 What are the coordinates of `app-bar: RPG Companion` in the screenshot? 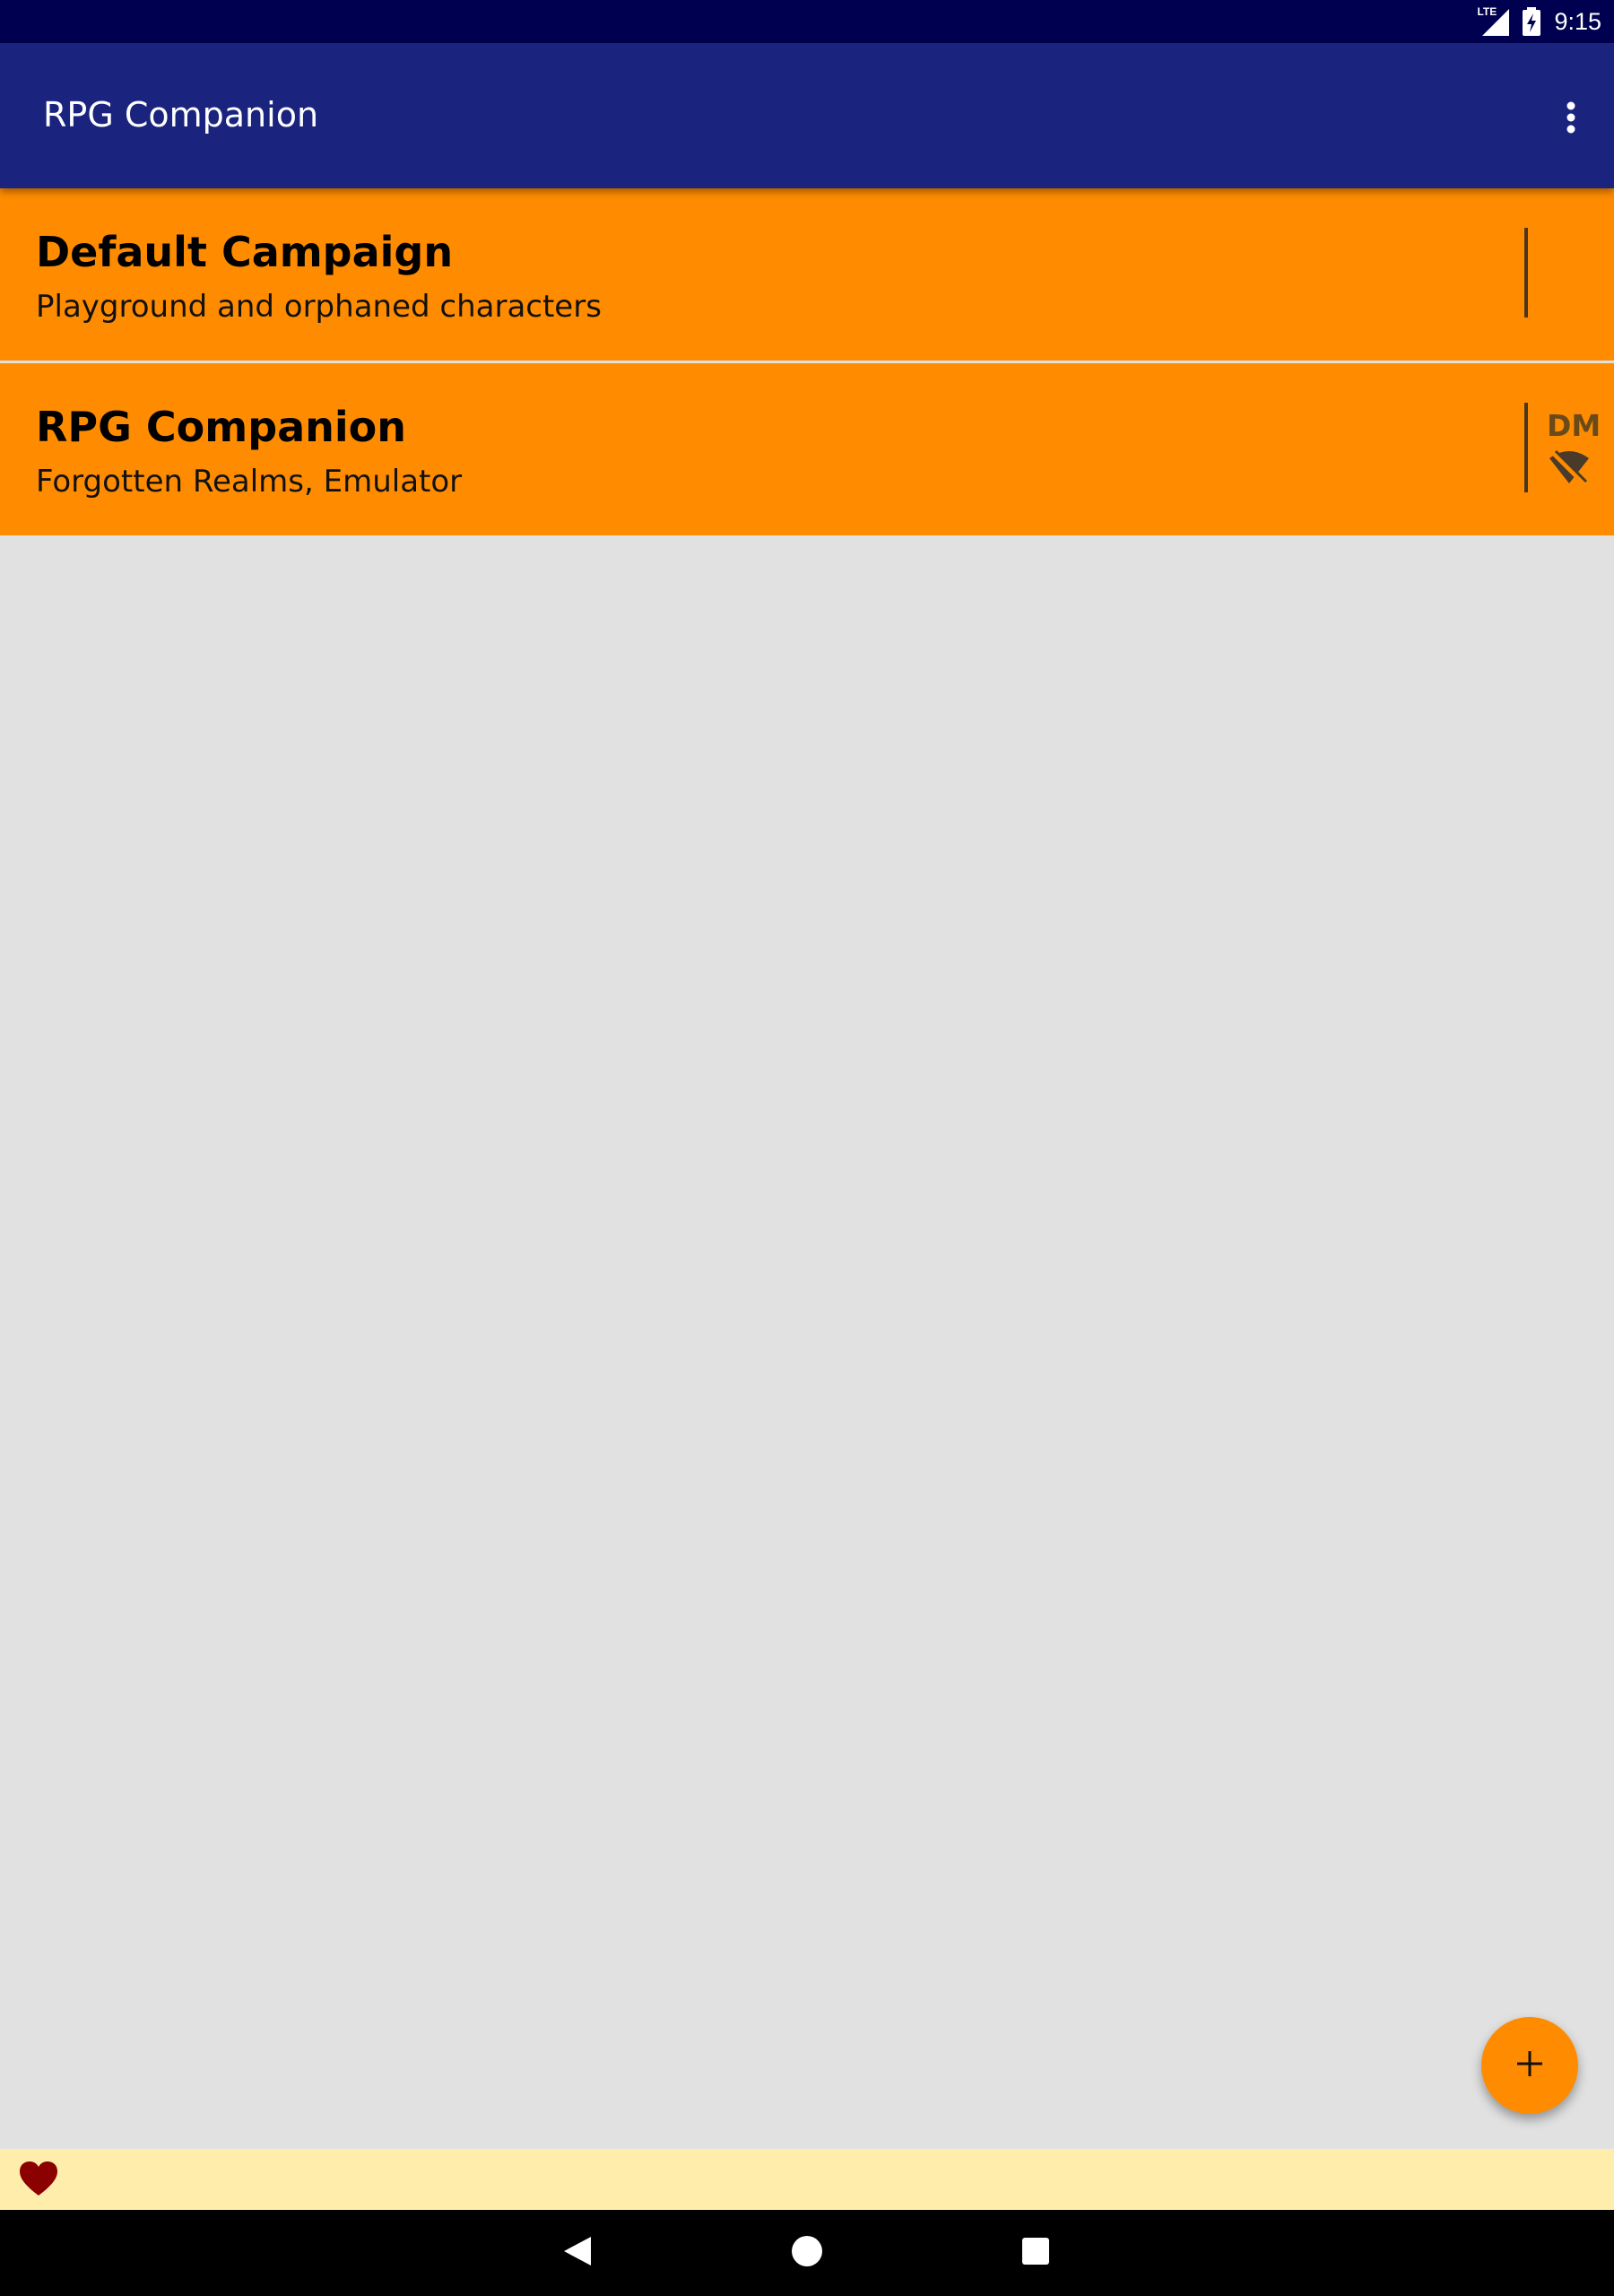 It's located at (807, 115).